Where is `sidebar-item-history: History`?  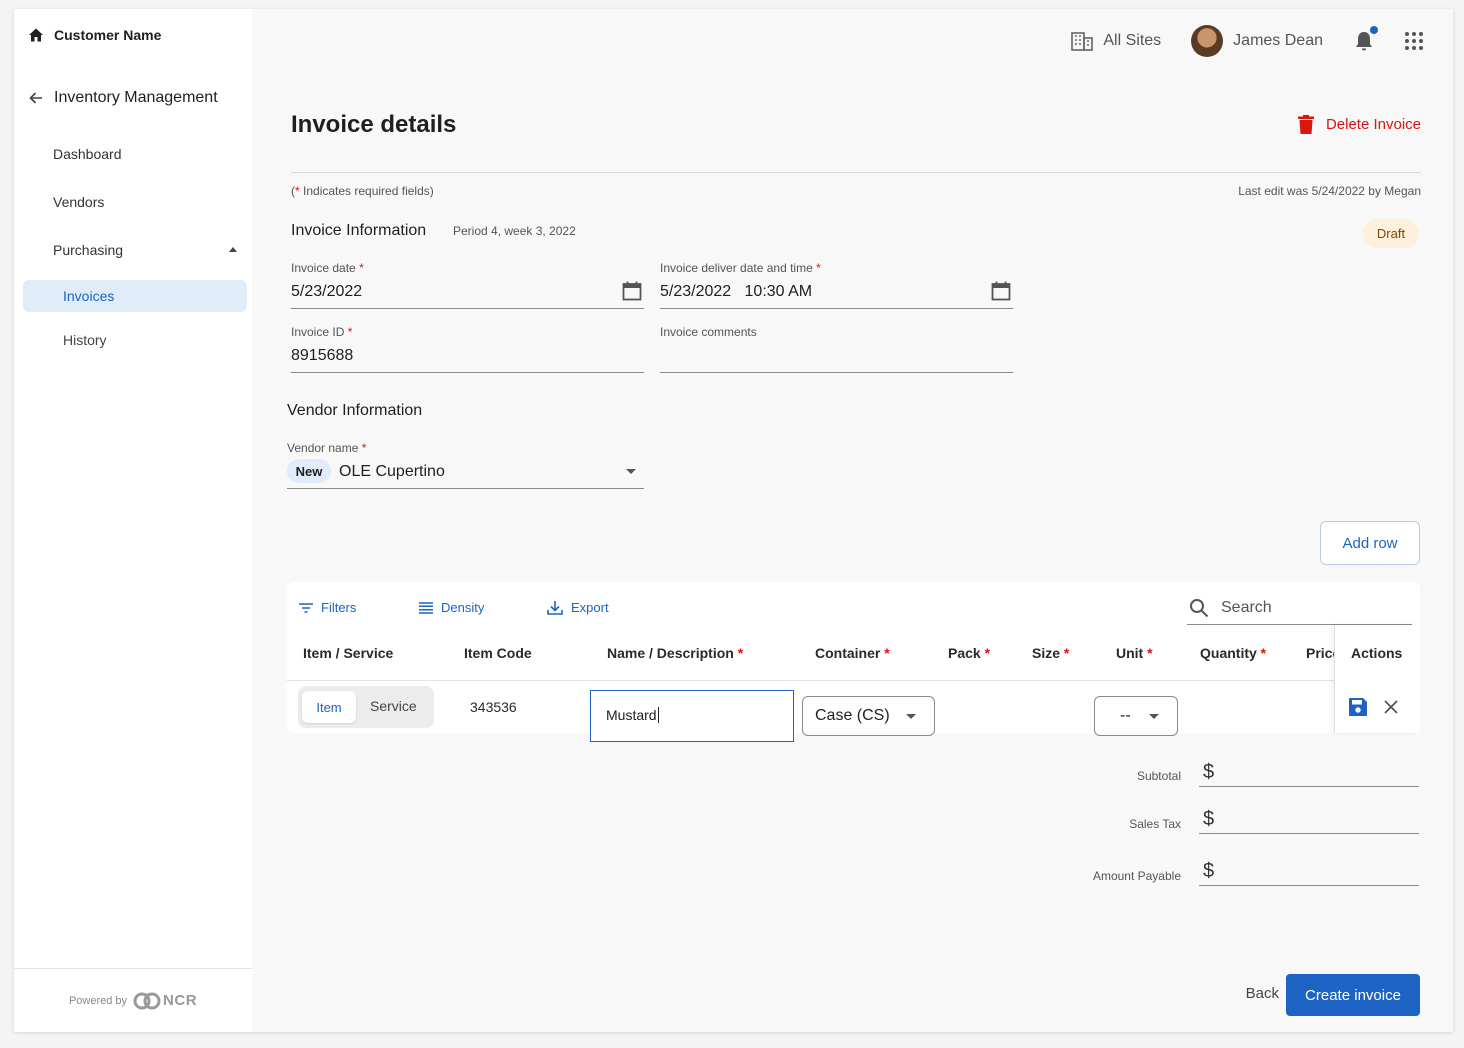
sidebar-item-history: History is located at coordinates (85, 340).